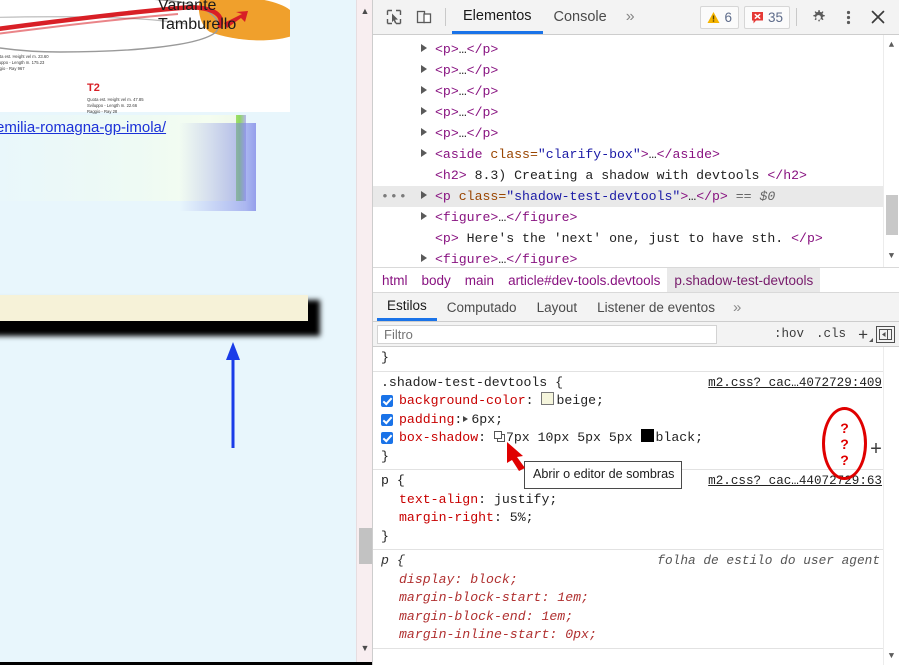  Describe the element at coordinates (438, 499) in the screenshot. I see `property-name: text-align` at that location.